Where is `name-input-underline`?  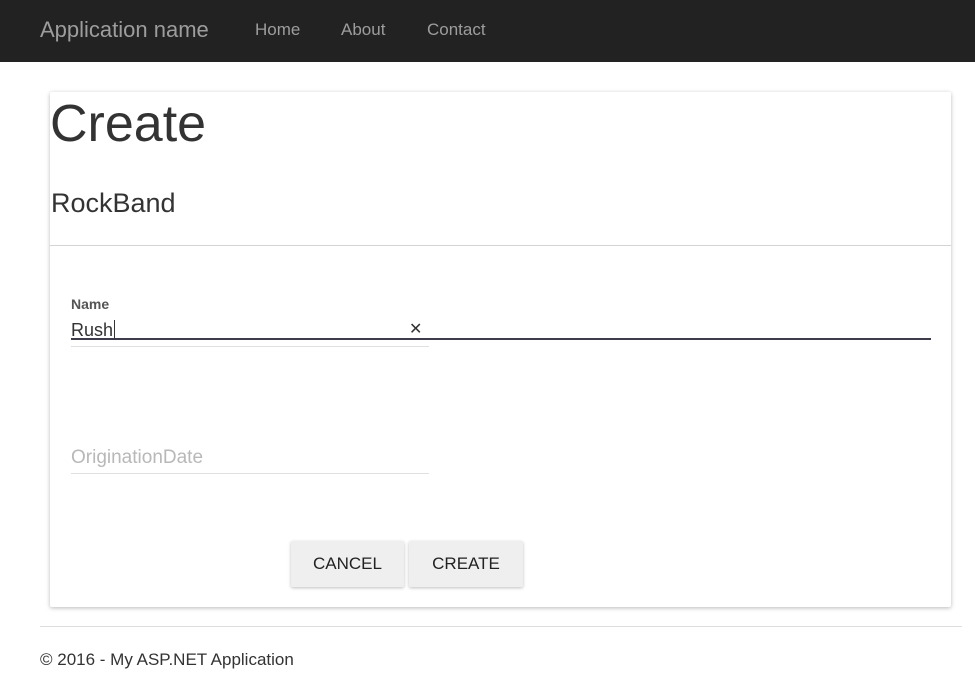
name-input-underline is located at coordinates (250, 346).